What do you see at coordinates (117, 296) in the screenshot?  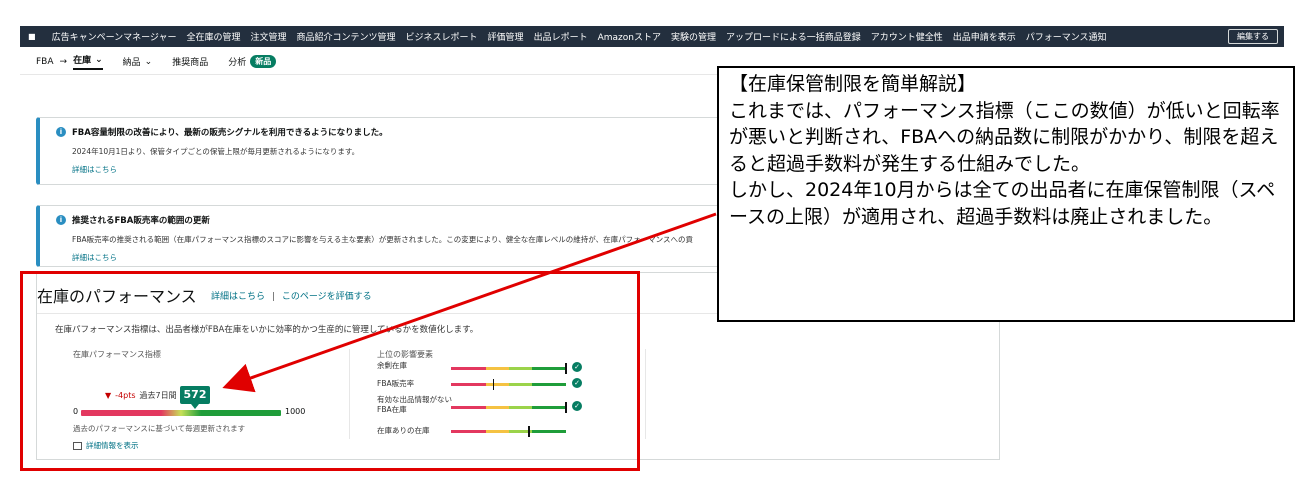 I see `performance-title: 在庫のパフォーマンス` at bounding box center [117, 296].